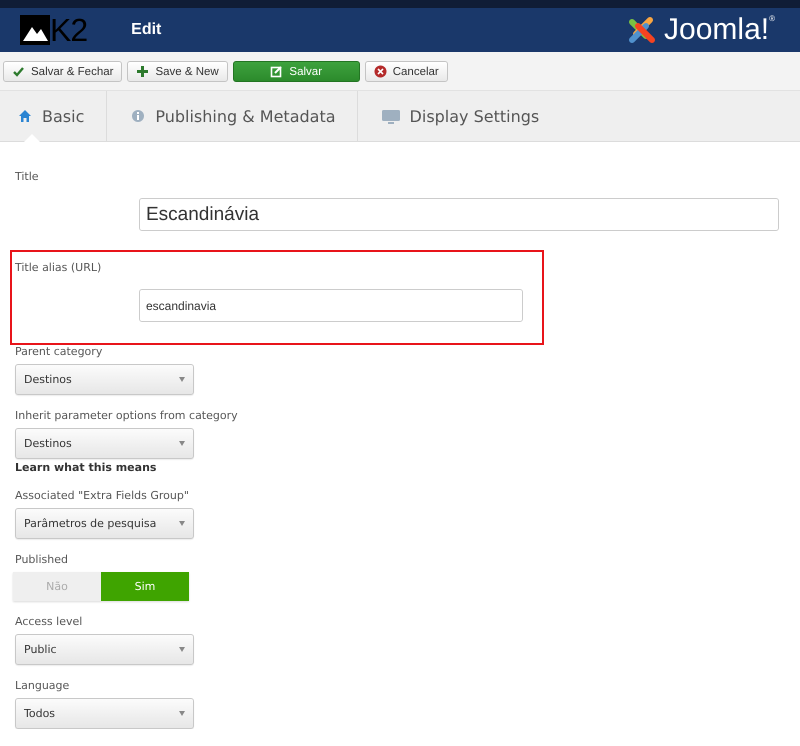 The image size is (800, 746). Describe the element at coordinates (25, 116) in the screenshot. I see `home-icon` at that location.